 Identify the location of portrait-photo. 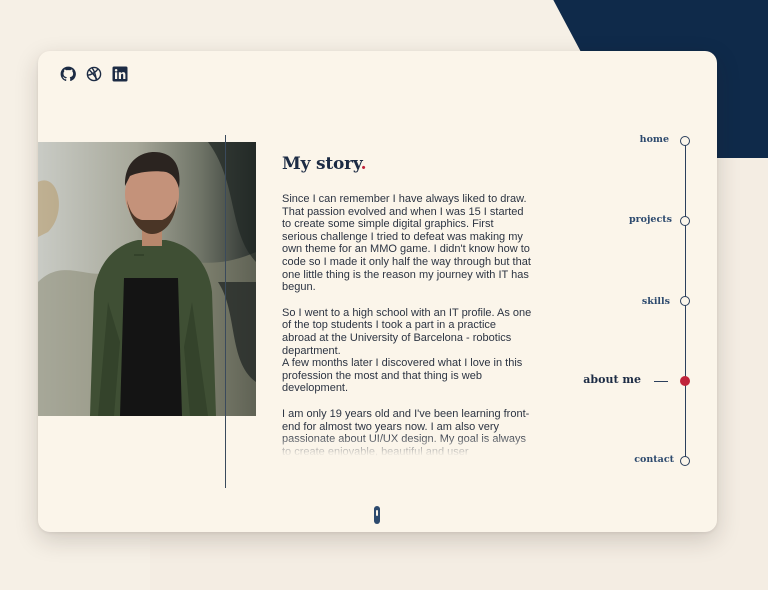
(147, 279).